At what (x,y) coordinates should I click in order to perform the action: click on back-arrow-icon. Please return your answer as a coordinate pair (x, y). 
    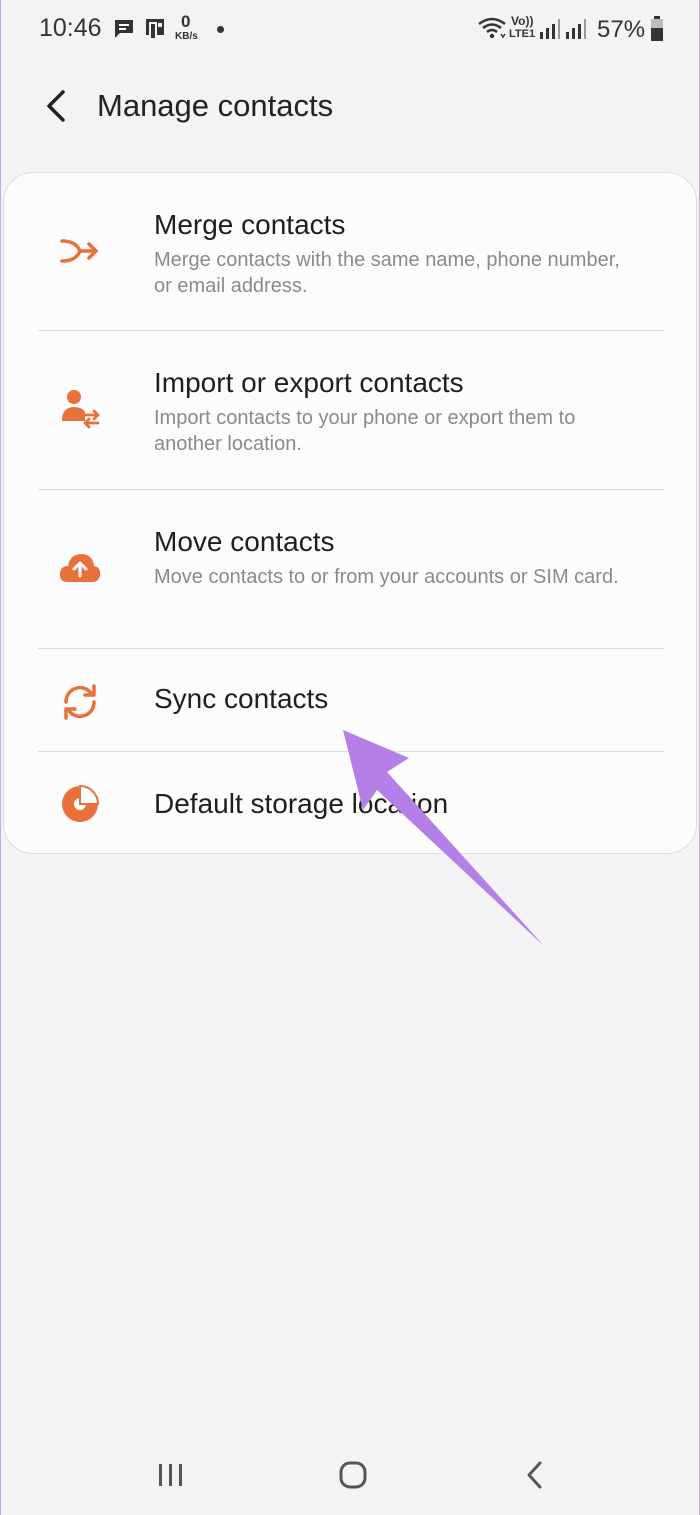
    Looking at the image, I should click on (58, 106).